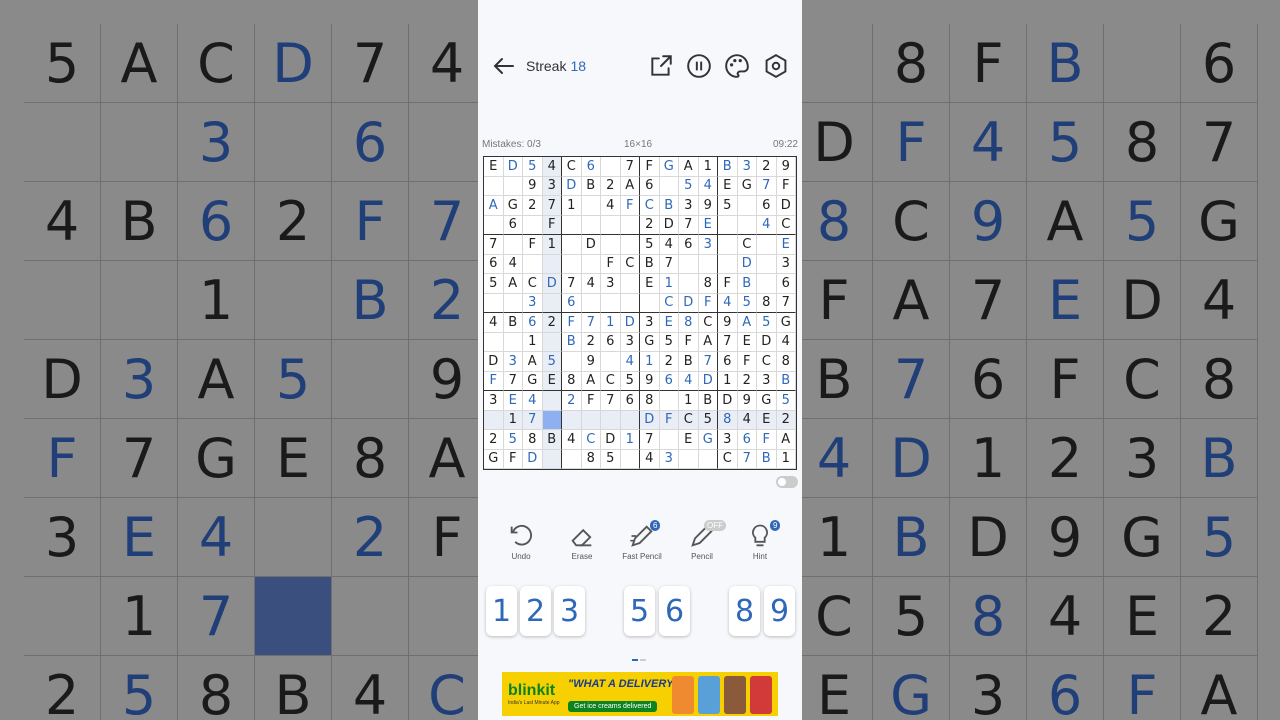 The image size is (1280, 720). Describe the element at coordinates (767, 323) in the screenshot. I see `board-cell: 5` at that location.